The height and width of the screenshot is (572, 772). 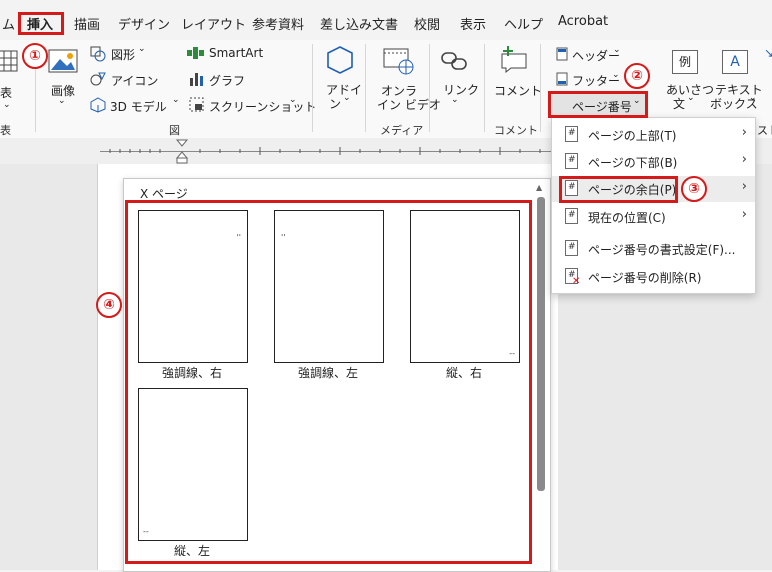 I want to click on icons-button-label: アイコン, so click(x=134, y=80).